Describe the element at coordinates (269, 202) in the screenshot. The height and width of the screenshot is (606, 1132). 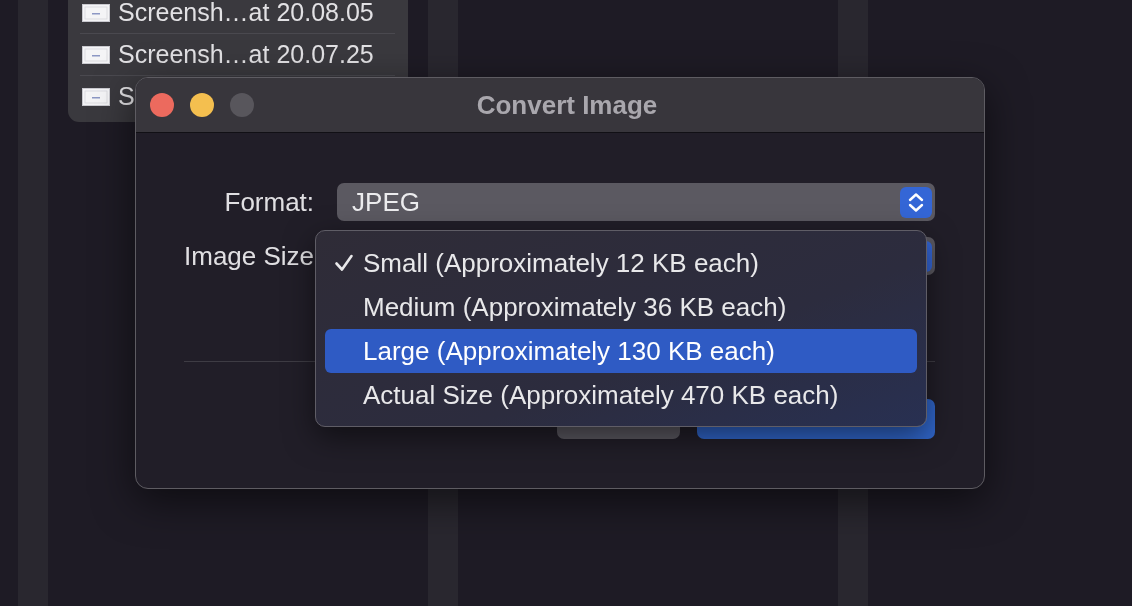
I see `field-label: Format:` at that location.